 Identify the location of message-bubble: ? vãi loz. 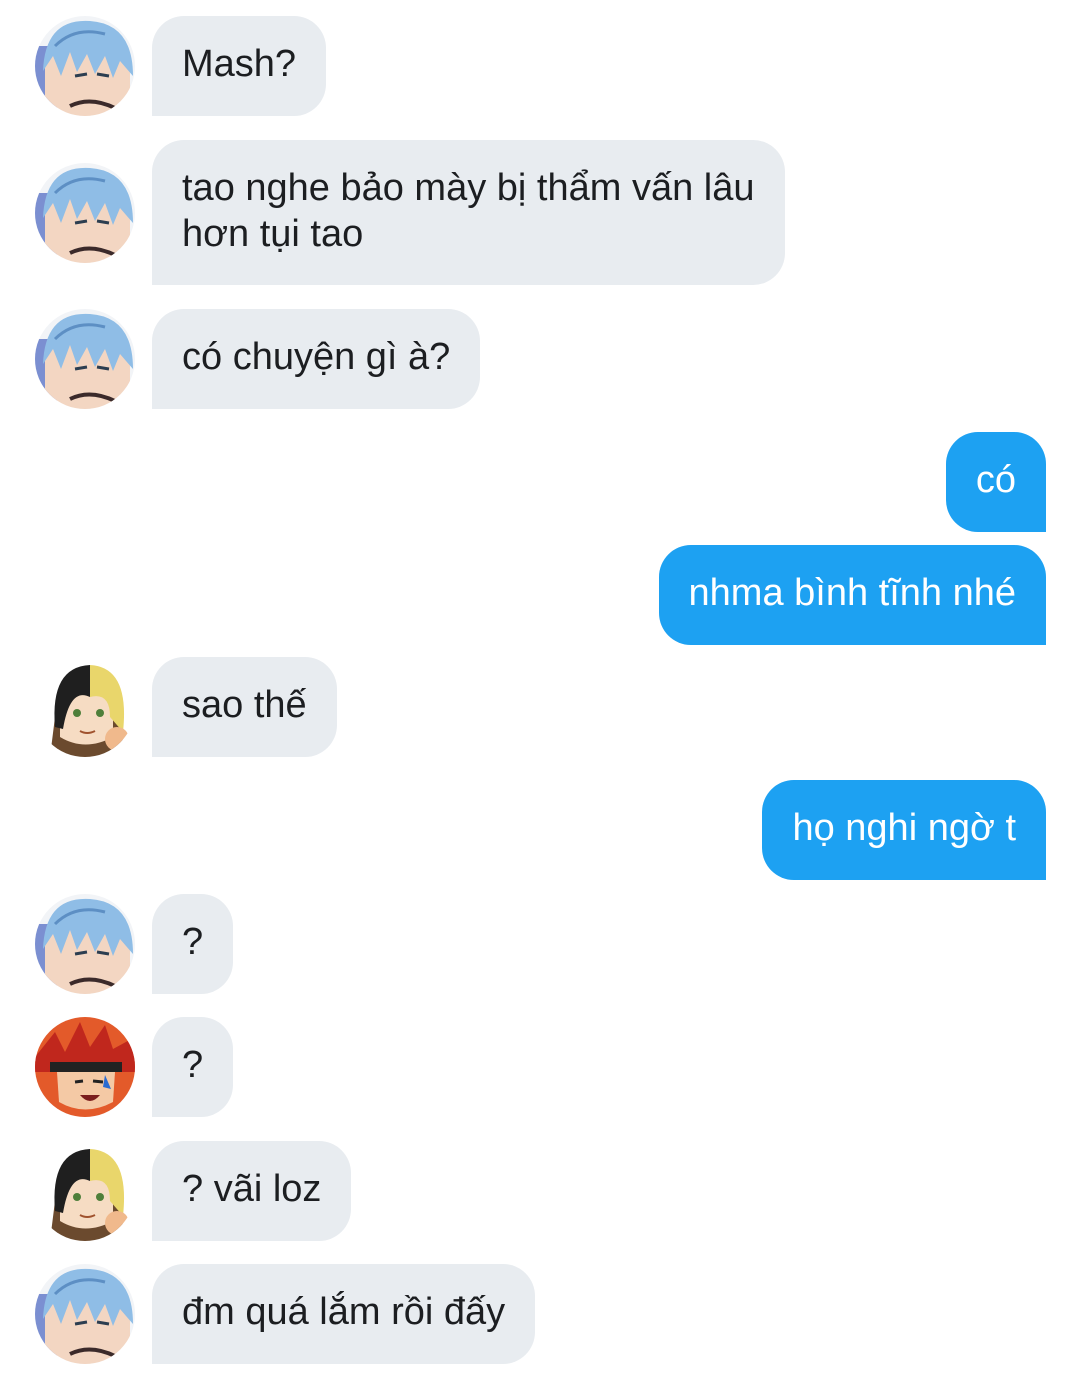
(252, 1191).